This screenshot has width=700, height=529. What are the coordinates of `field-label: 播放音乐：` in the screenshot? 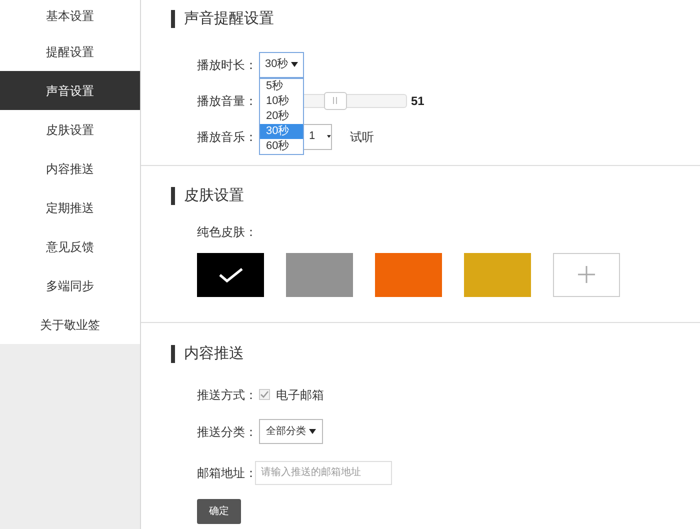 It's located at (227, 137).